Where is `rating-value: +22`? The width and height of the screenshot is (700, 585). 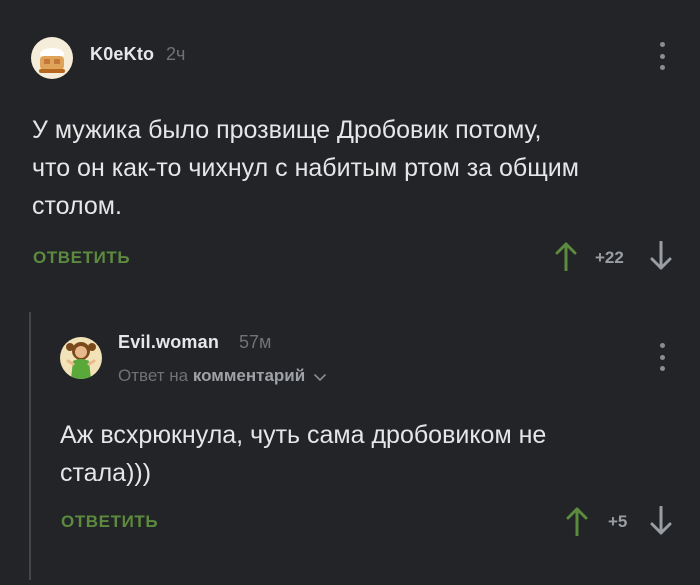
rating-value: +22 is located at coordinates (609, 257).